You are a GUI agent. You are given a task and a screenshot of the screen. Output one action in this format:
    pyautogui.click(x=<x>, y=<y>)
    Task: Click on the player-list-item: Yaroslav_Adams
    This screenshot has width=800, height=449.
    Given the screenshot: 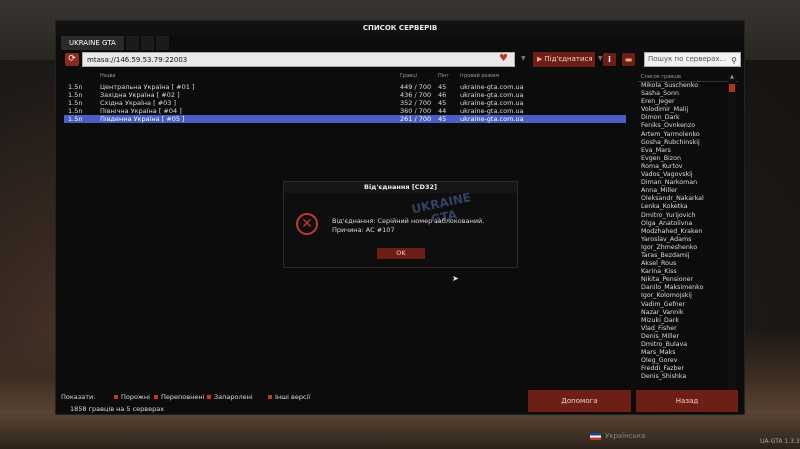 What is the action you would take?
    pyautogui.click(x=688, y=240)
    